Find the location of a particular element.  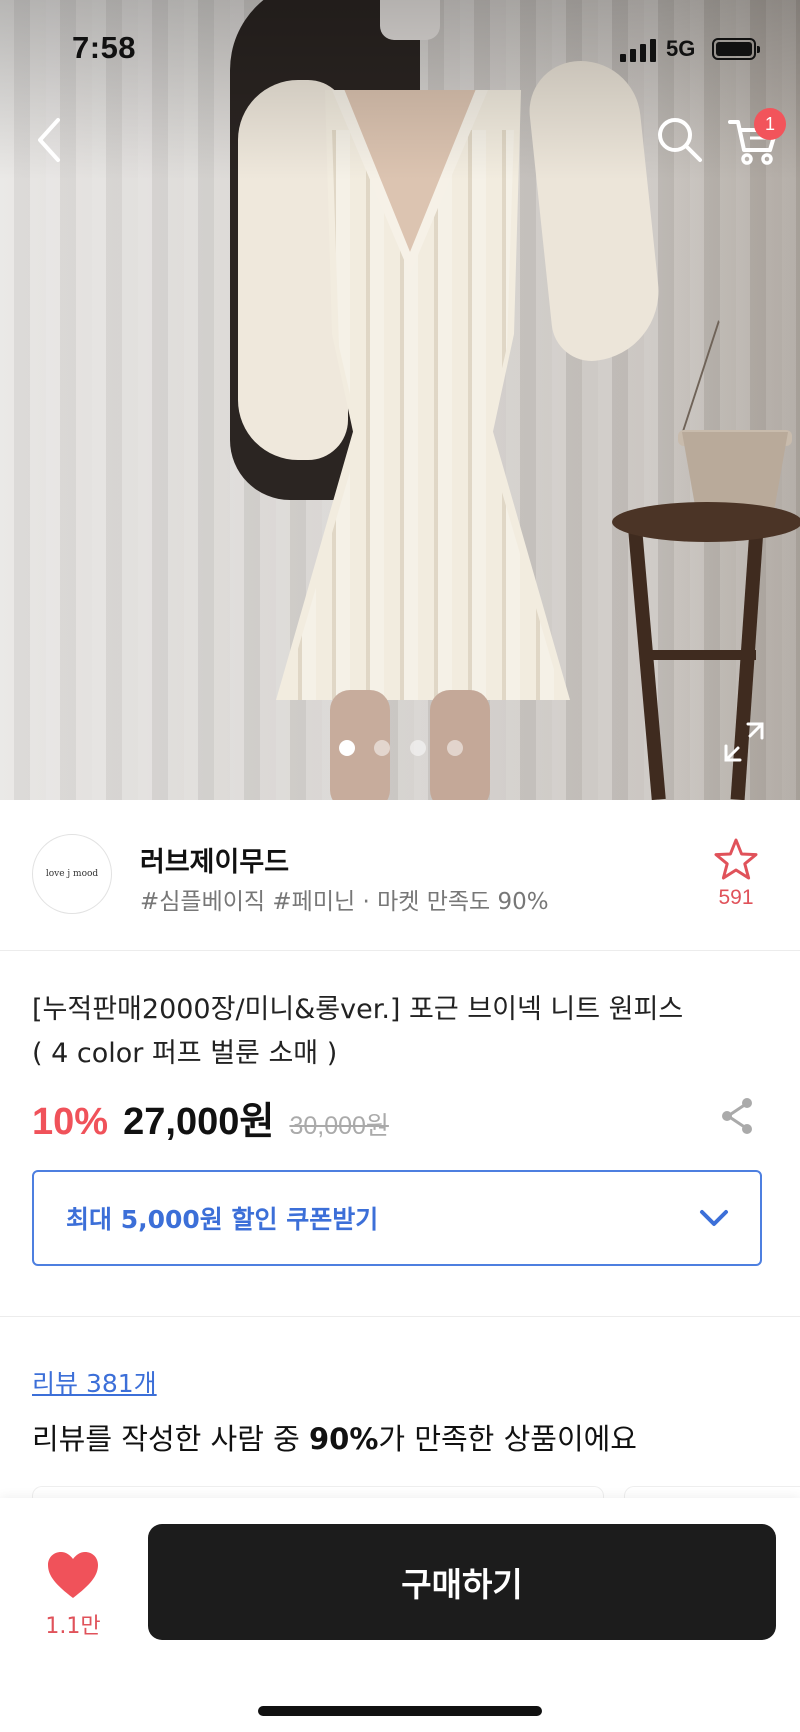

product-title-line: ( 4 color 퍼프 벌룬 소매 ) is located at coordinates (185, 1053).